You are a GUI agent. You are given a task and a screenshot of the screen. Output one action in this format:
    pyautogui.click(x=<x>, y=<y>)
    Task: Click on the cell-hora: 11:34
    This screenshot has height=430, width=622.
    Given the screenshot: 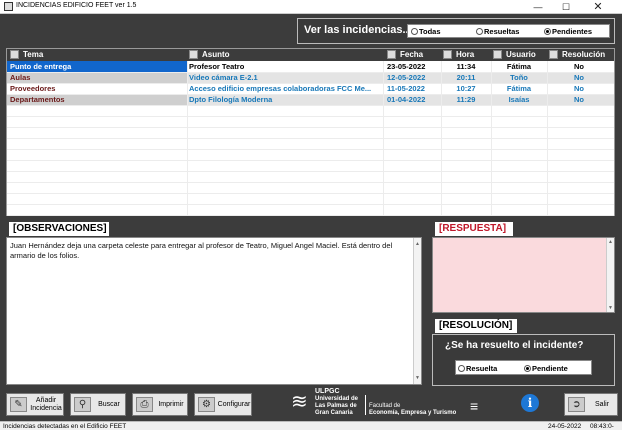 What is the action you would take?
    pyautogui.click(x=466, y=66)
    